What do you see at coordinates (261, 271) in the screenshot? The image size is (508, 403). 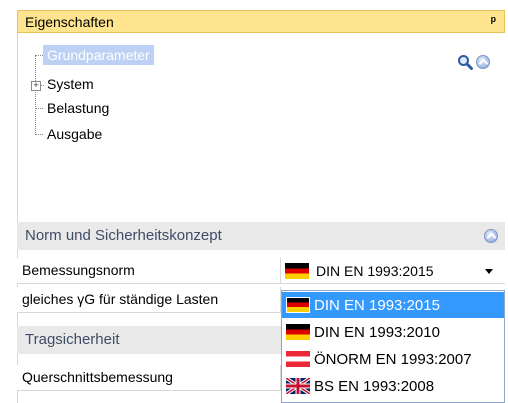 I see `property-row-bemessungsnorm: Bemessungsnorm DIN EN 1993:2015` at bounding box center [261, 271].